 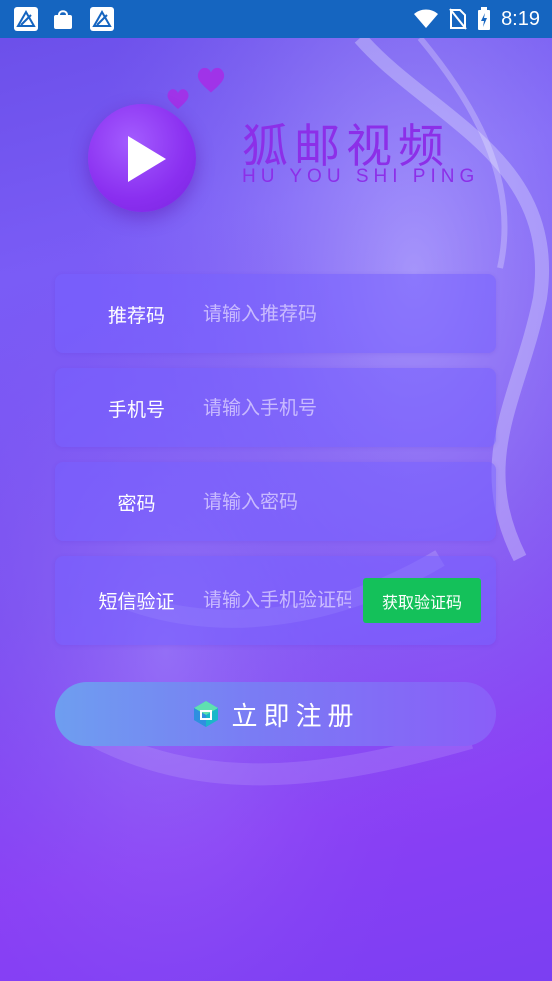 What do you see at coordinates (520, 18) in the screenshot?
I see `clock: 8:19` at bounding box center [520, 18].